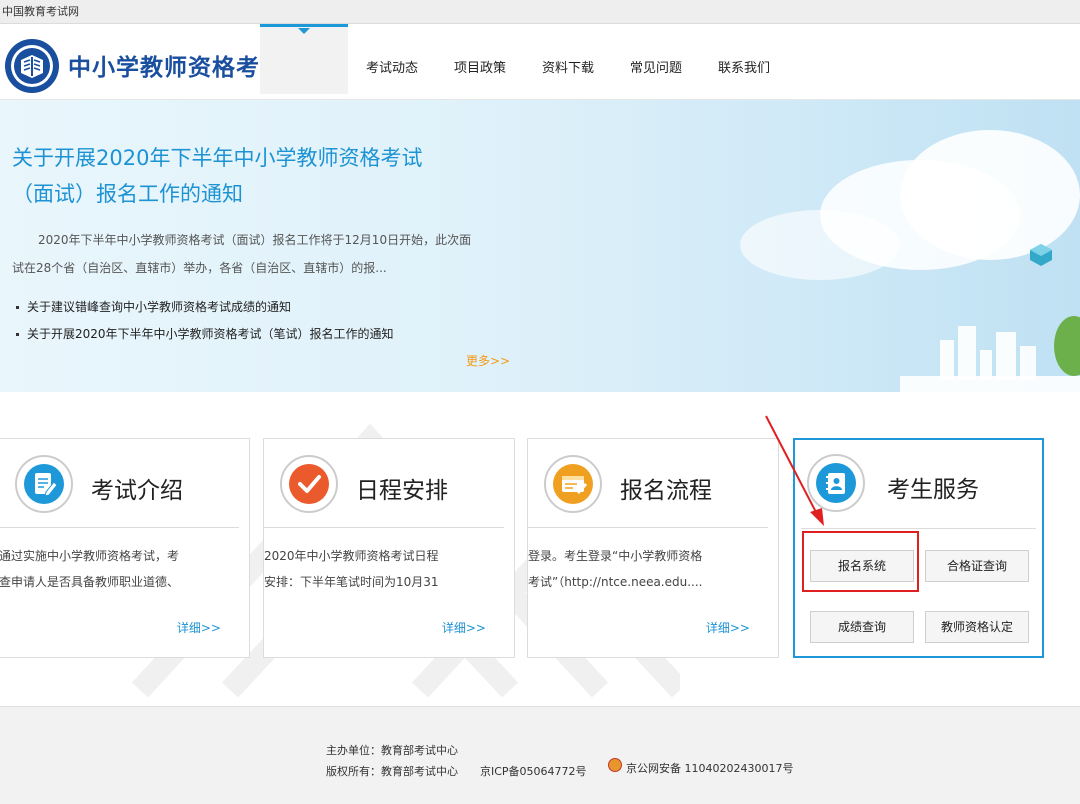  Describe the element at coordinates (709, 768) in the screenshot. I see `footer-police-link: 京公网安备 11040202430017号` at that location.